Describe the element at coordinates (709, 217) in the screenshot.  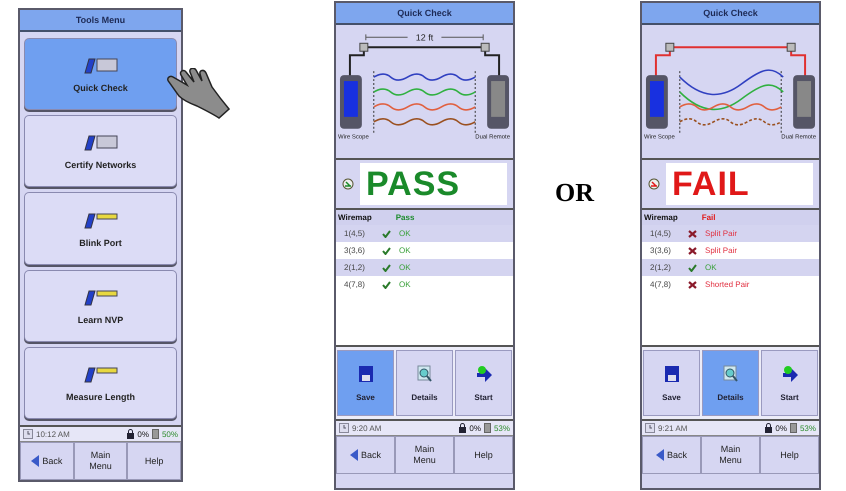
I see `wiremap-status: Fail` at that location.